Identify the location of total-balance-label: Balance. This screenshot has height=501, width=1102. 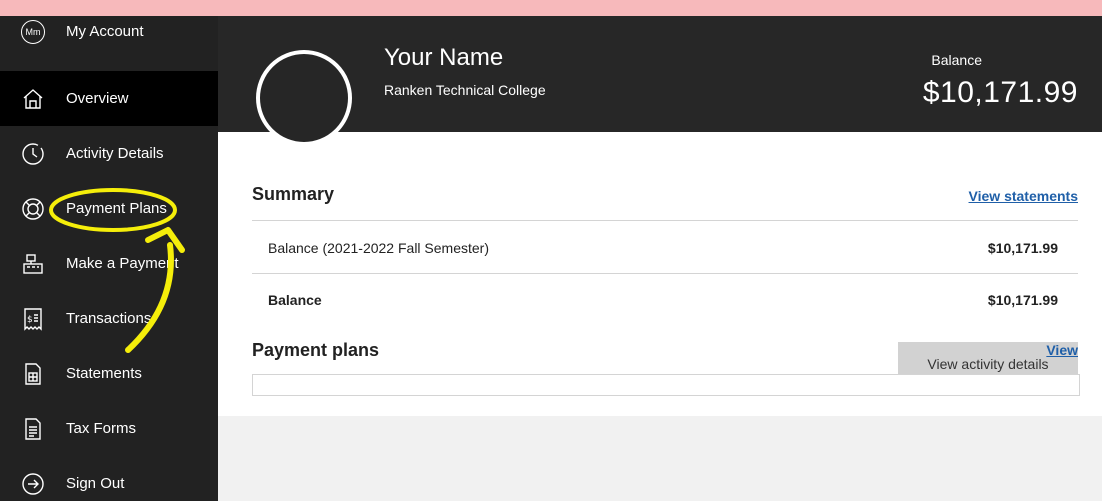
(295, 300).